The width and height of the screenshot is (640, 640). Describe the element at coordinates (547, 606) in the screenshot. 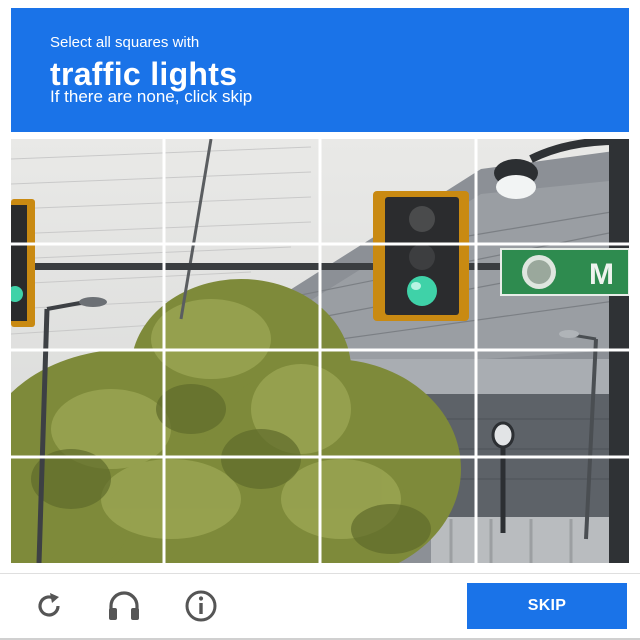

I see `skip-button: SKIP` at that location.